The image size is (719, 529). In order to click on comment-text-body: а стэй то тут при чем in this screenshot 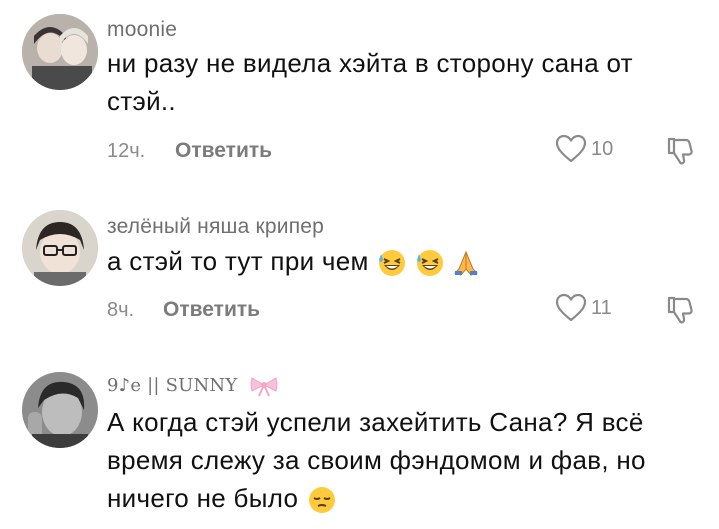, I will do `click(238, 261)`.